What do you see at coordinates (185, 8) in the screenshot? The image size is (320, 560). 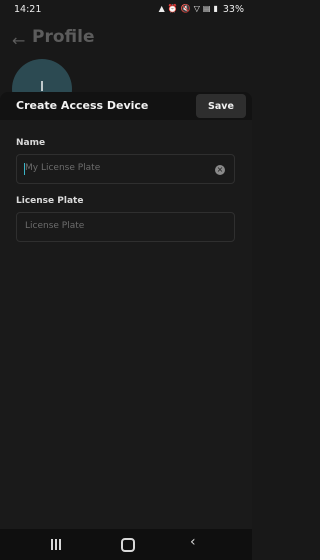 I see `mute-icon: 🔇` at bounding box center [185, 8].